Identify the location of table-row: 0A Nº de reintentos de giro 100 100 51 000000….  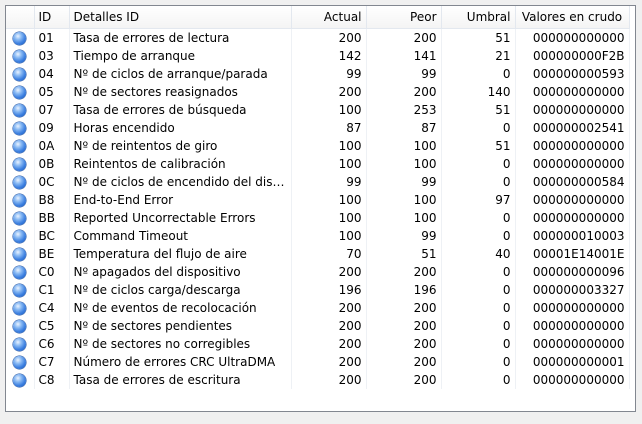
(318, 146).